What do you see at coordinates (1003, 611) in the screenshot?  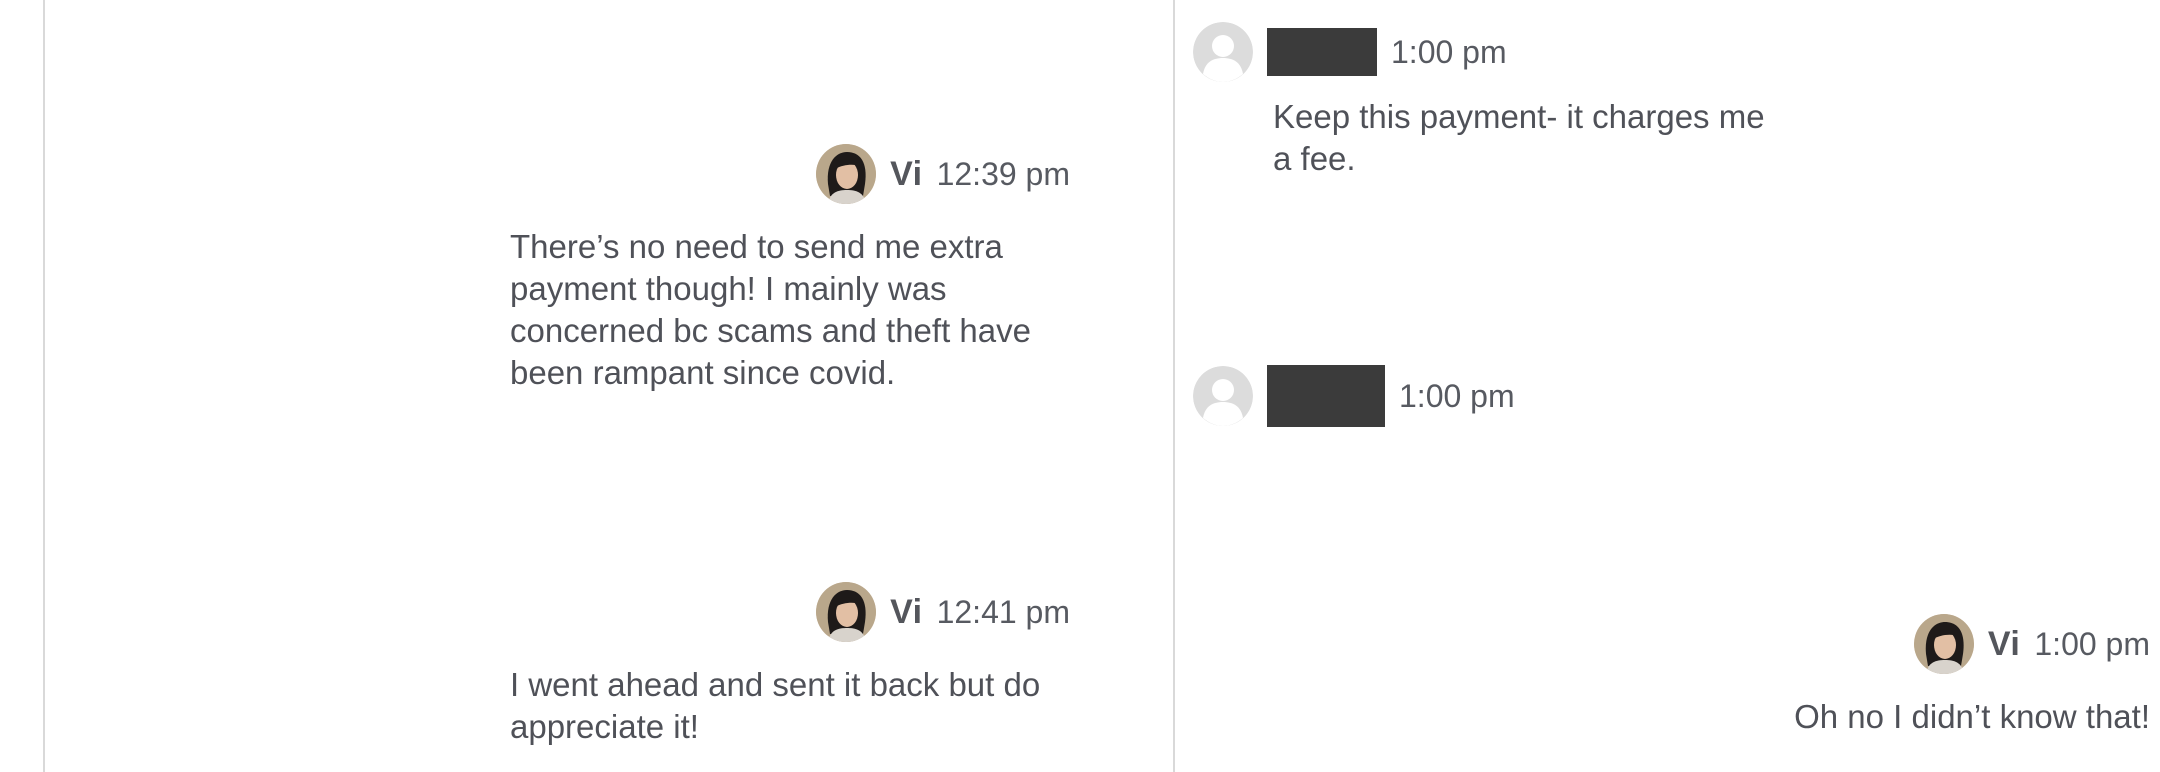 I see `message-timestamp: 12:41 pm` at bounding box center [1003, 611].